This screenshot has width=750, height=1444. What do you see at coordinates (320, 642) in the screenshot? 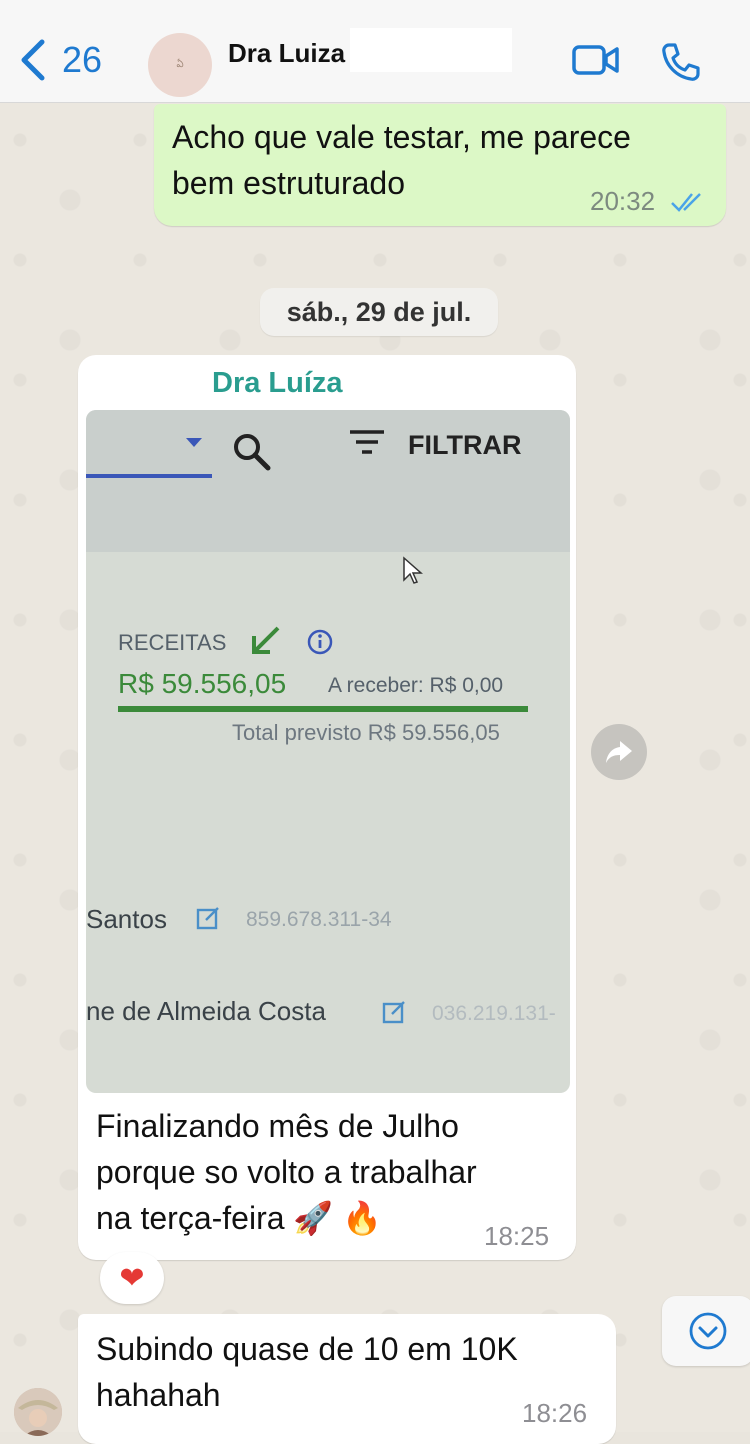
I see `info-icon` at bounding box center [320, 642].